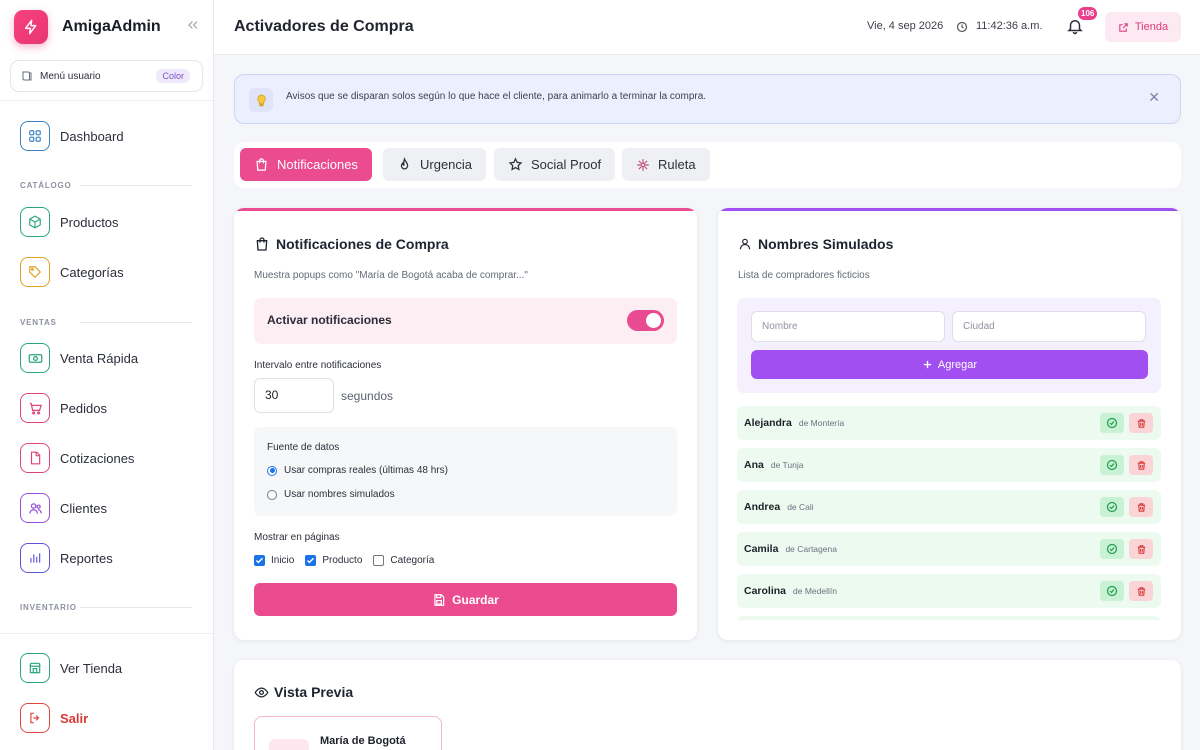  Describe the element at coordinates (48, 607) in the screenshot. I see `section-label-inventario: INVENTARIO` at that location.